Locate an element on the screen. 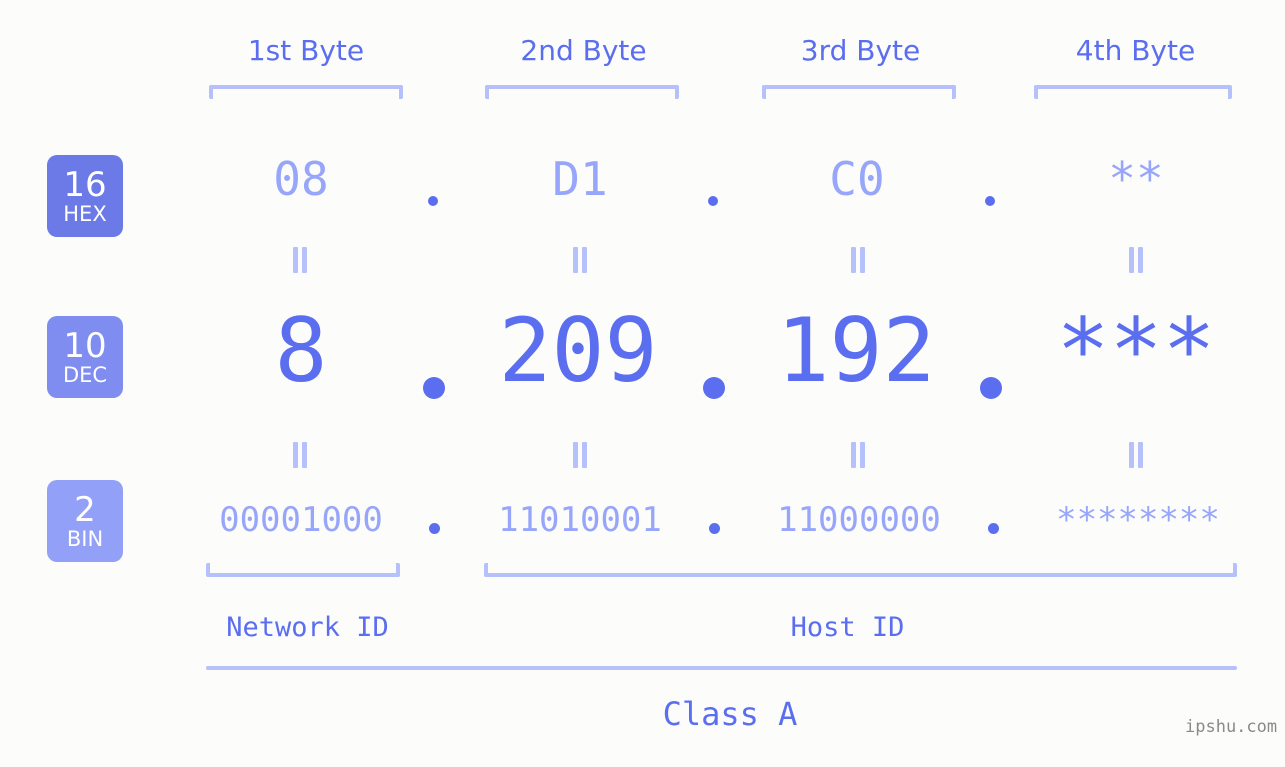  bin-byte-4: ******** is located at coordinates (1138, 520).